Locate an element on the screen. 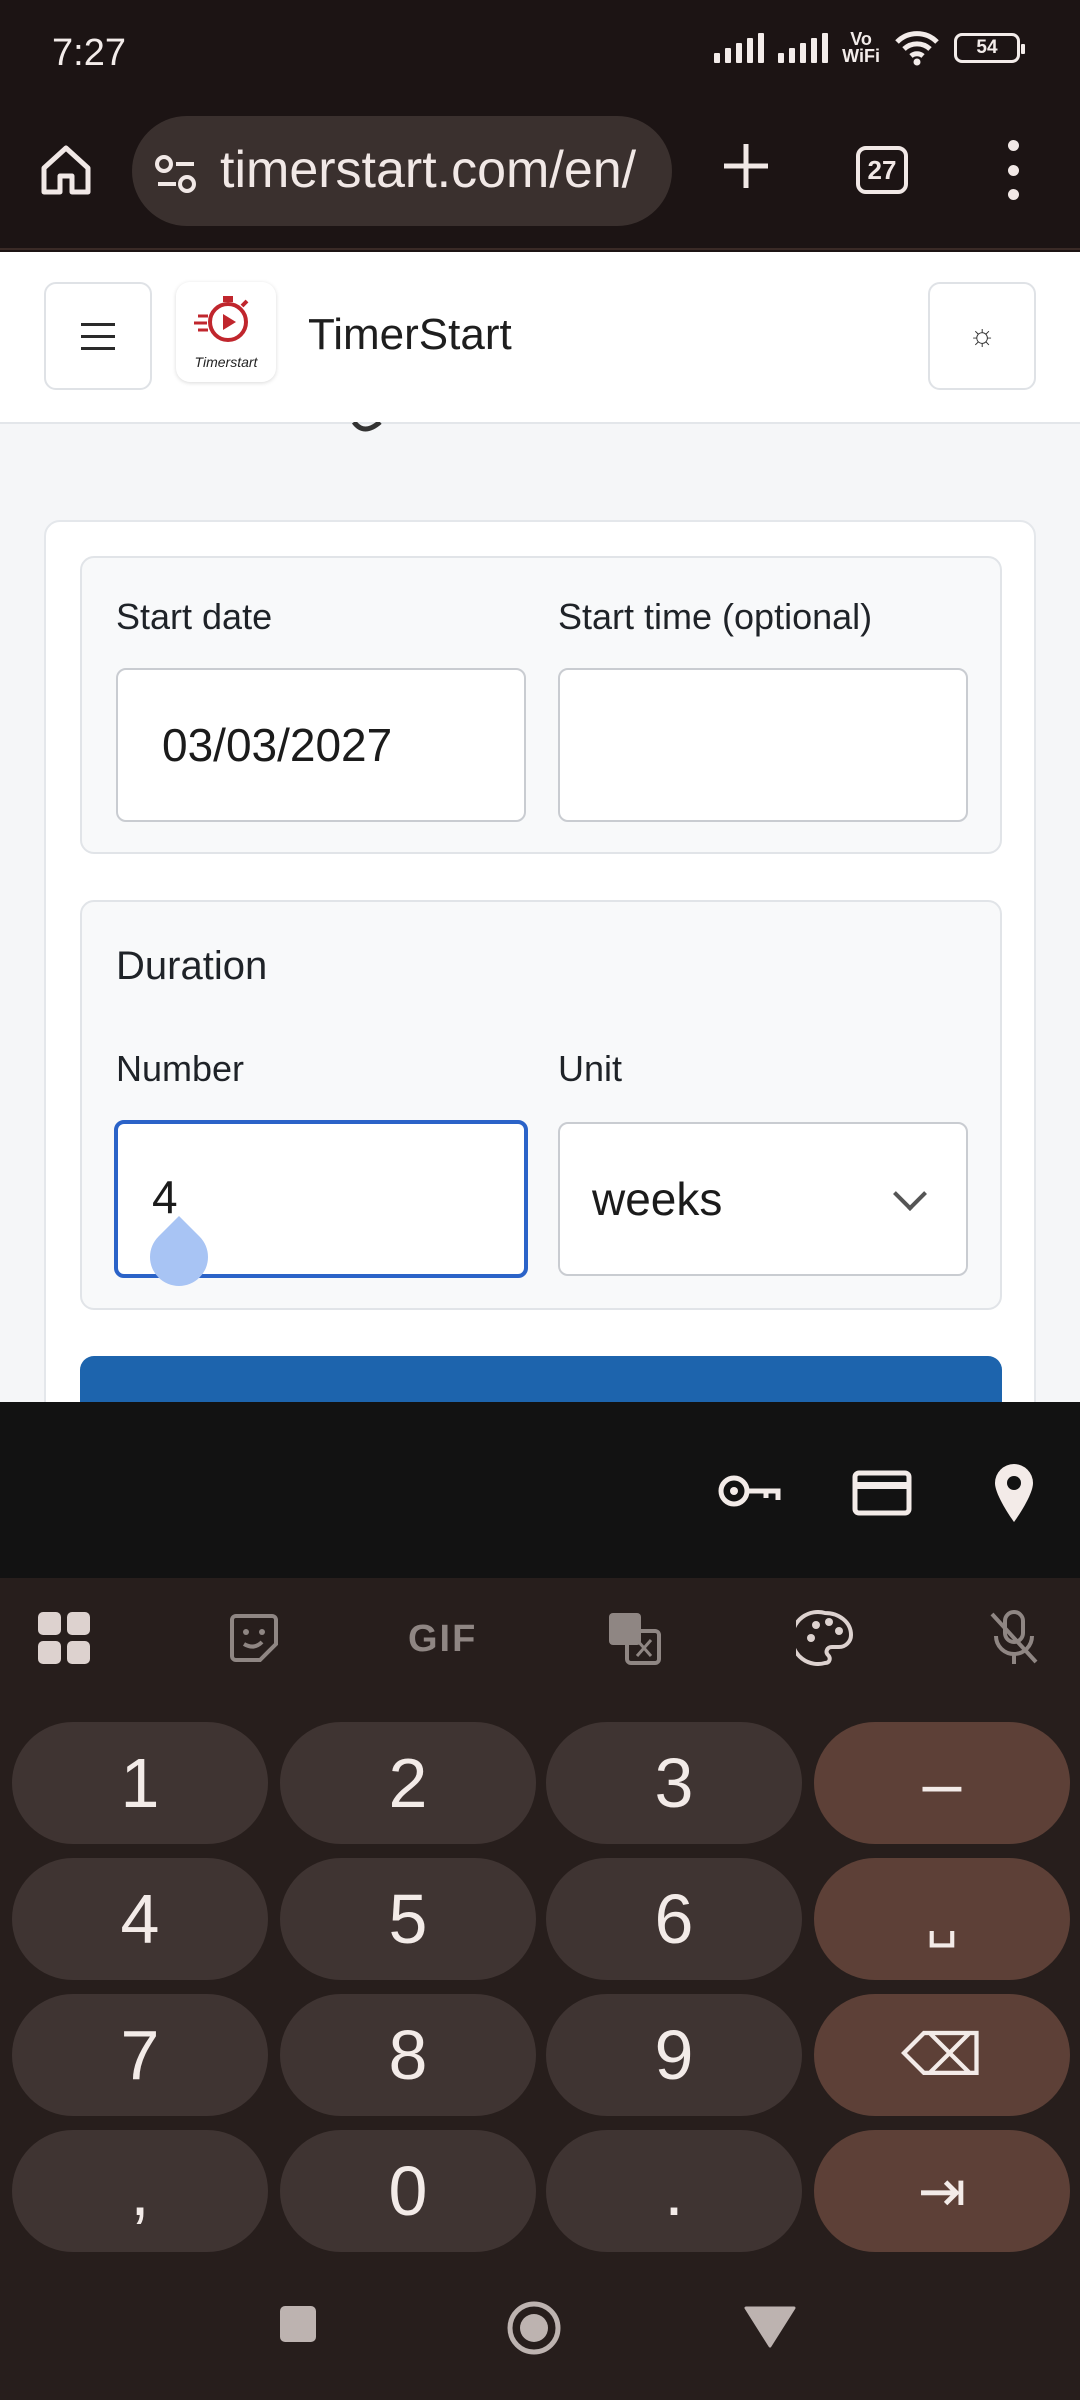 This screenshot has width=1080, height=2400. start-date-value: 03/03/2027 is located at coordinates (277, 745).